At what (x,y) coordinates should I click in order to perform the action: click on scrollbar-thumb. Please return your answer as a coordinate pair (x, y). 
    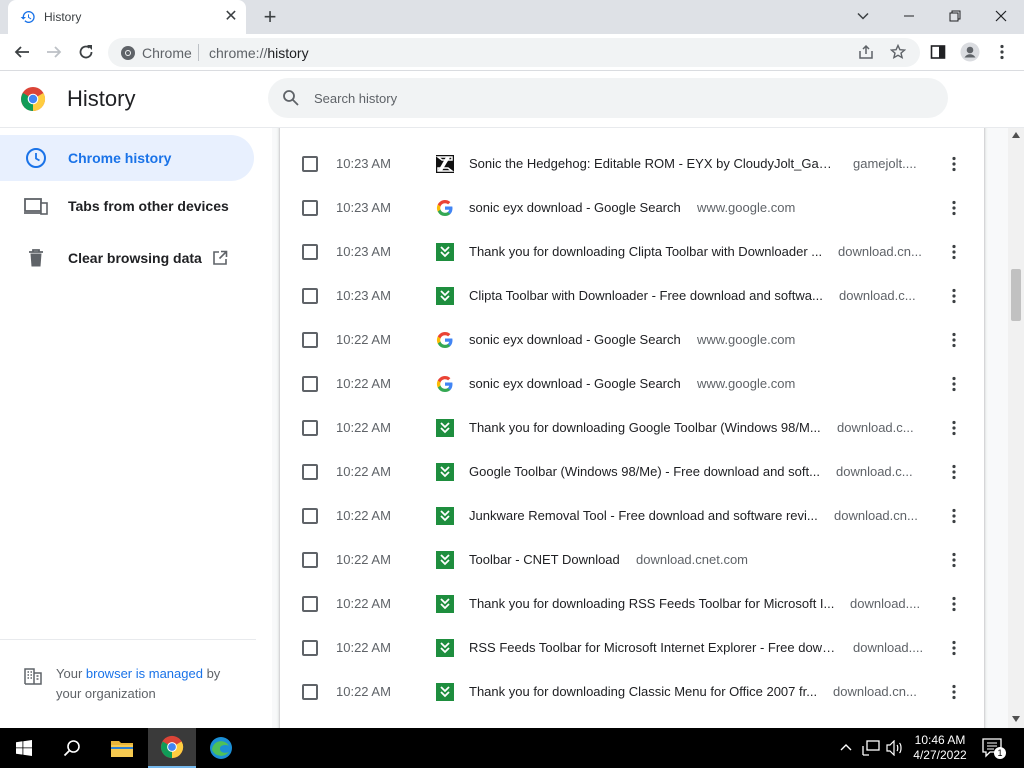
    Looking at the image, I should click on (1016, 295).